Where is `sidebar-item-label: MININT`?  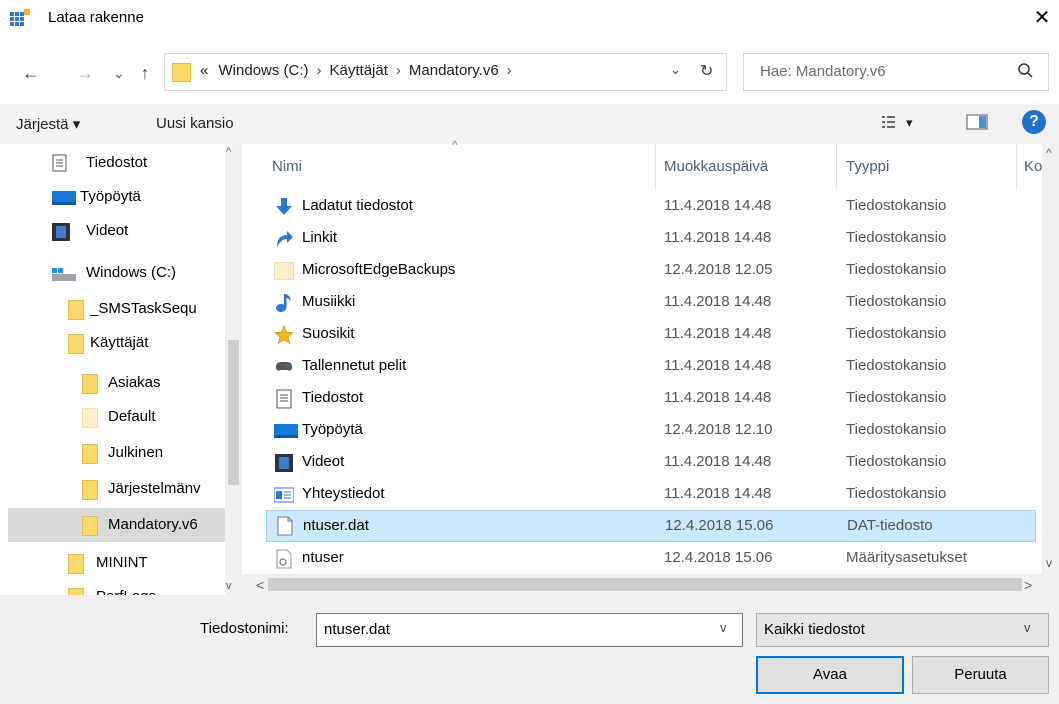 sidebar-item-label: MININT is located at coordinates (122, 562).